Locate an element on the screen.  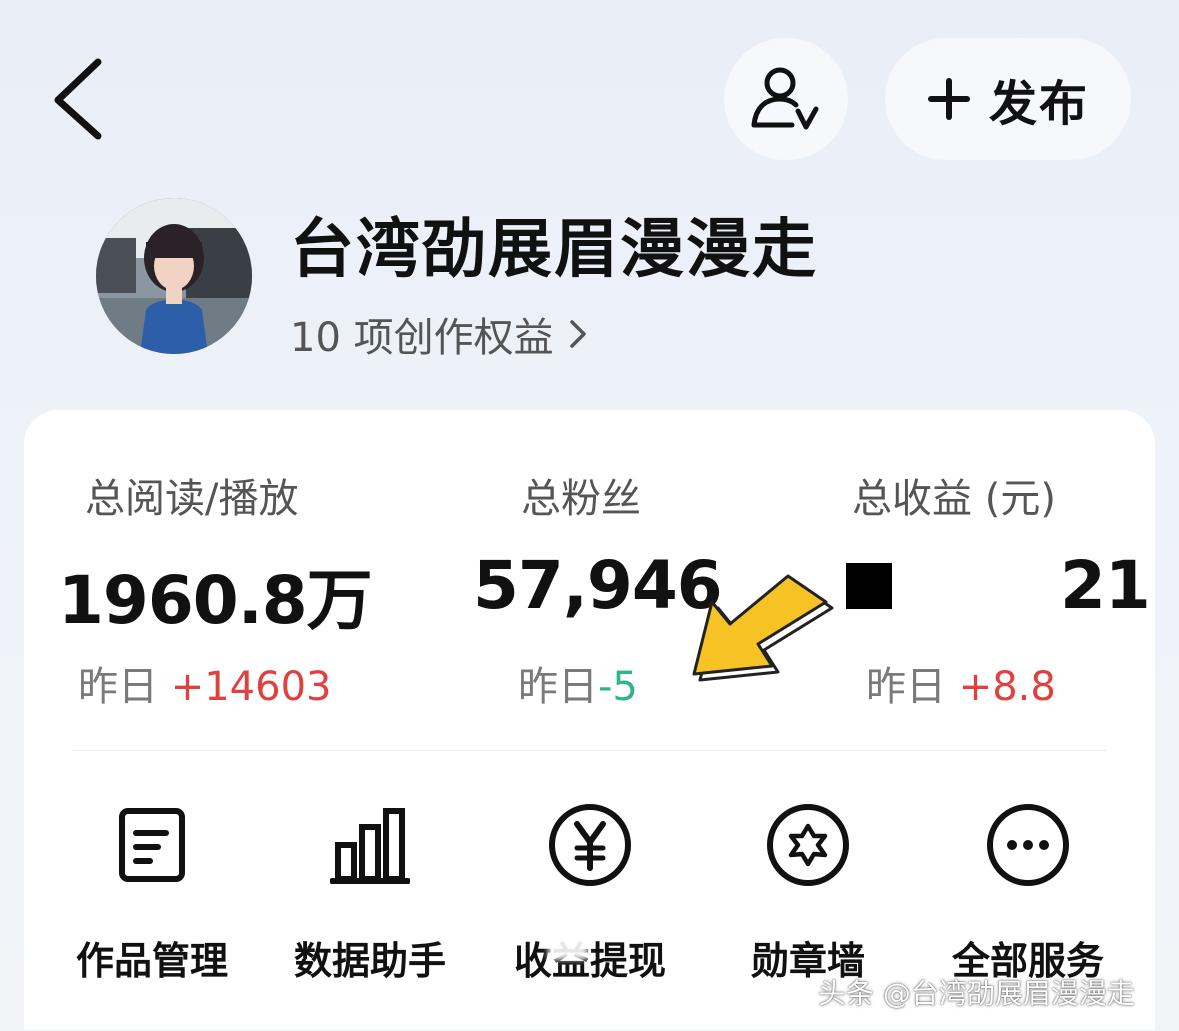
document-icon is located at coordinates (152, 845).